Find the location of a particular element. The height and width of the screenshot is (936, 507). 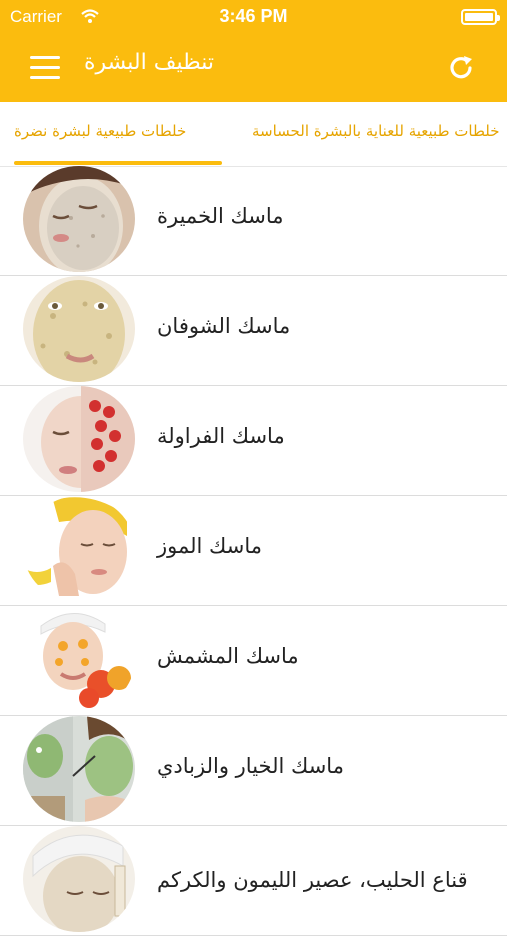

active-tab-indicator is located at coordinates (118, 163).